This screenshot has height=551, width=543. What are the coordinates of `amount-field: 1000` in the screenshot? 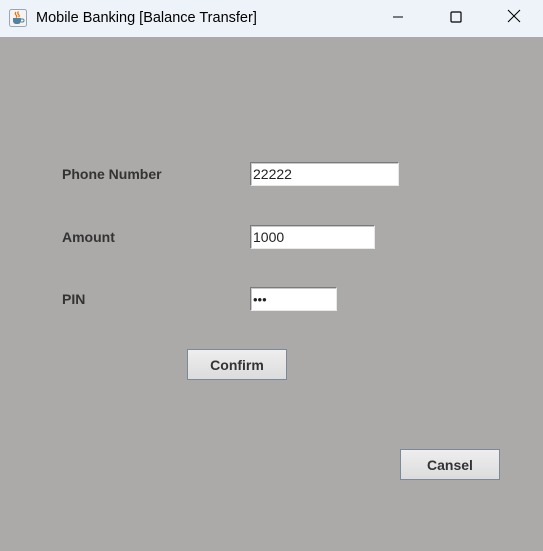 It's located at (312, 237).